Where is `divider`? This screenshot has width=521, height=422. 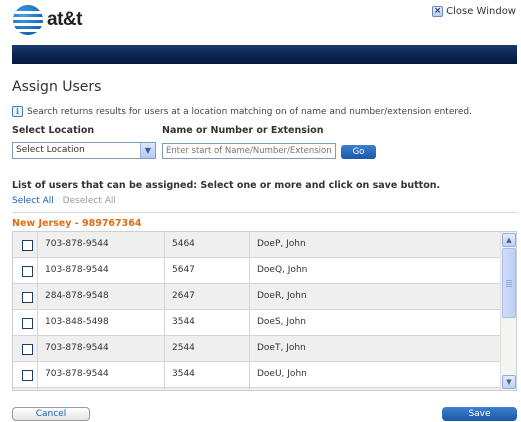
divider is located at coordinates (264, 212).